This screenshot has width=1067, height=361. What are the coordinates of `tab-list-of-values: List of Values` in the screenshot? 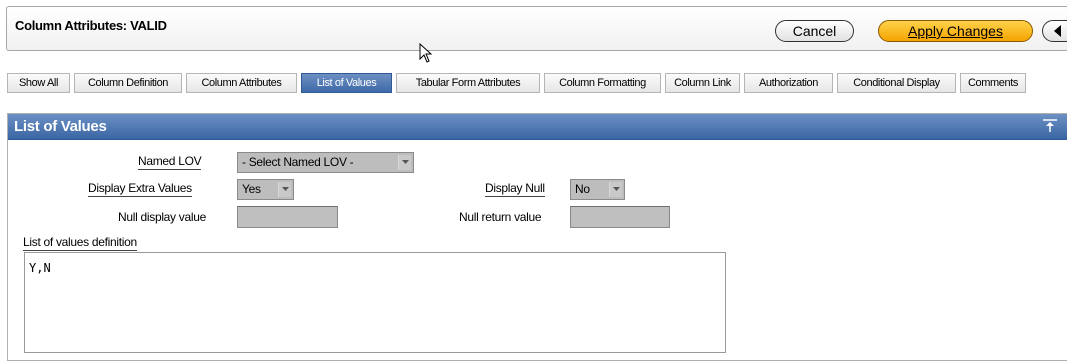 It's located at (346, 83).